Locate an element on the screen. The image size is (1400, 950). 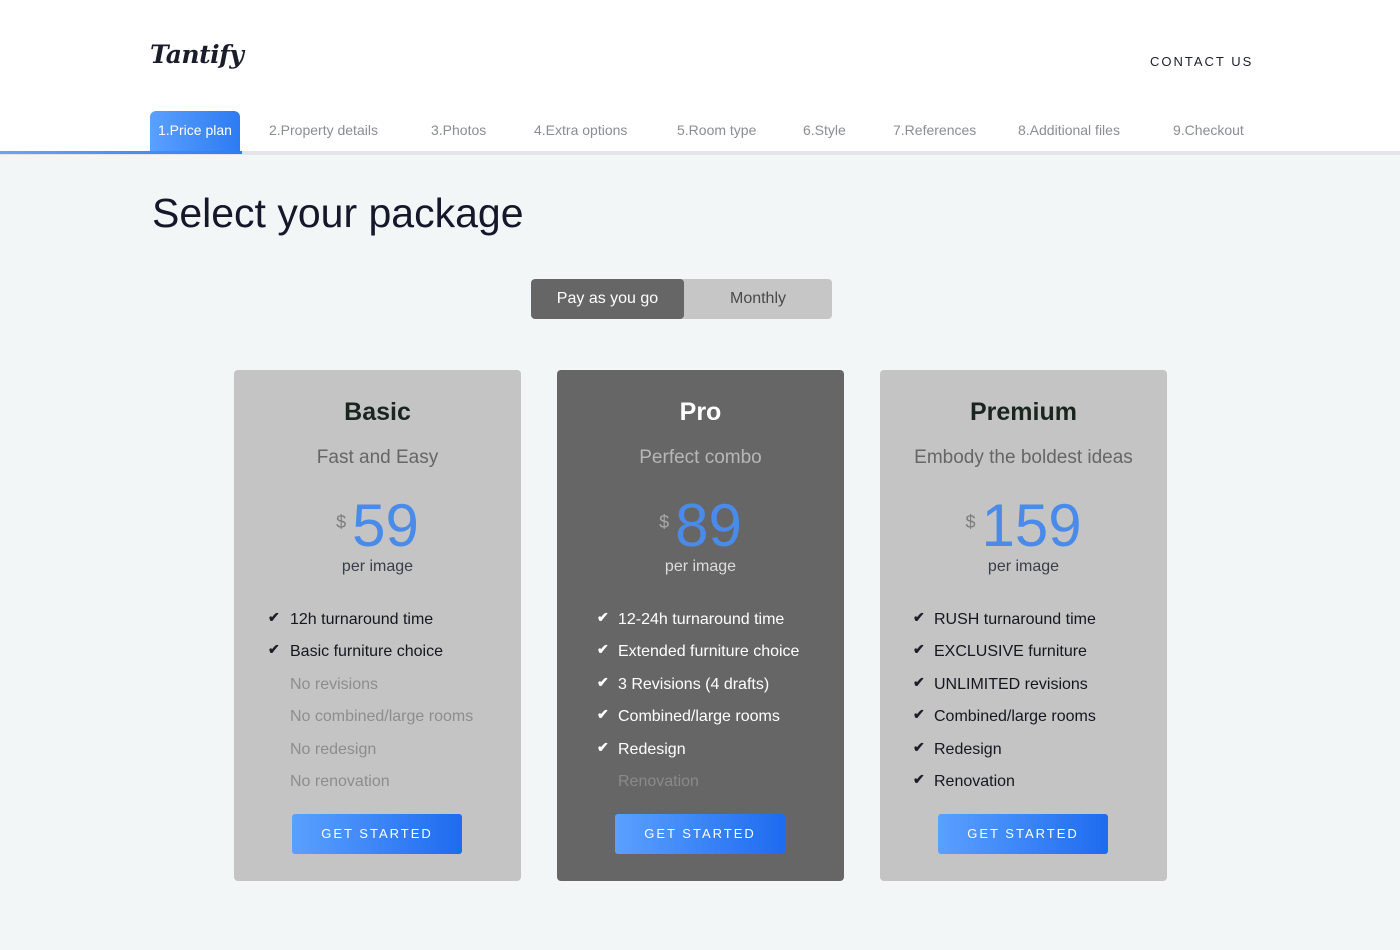
price-amount: 159 is located at coordinates (1031, 525).